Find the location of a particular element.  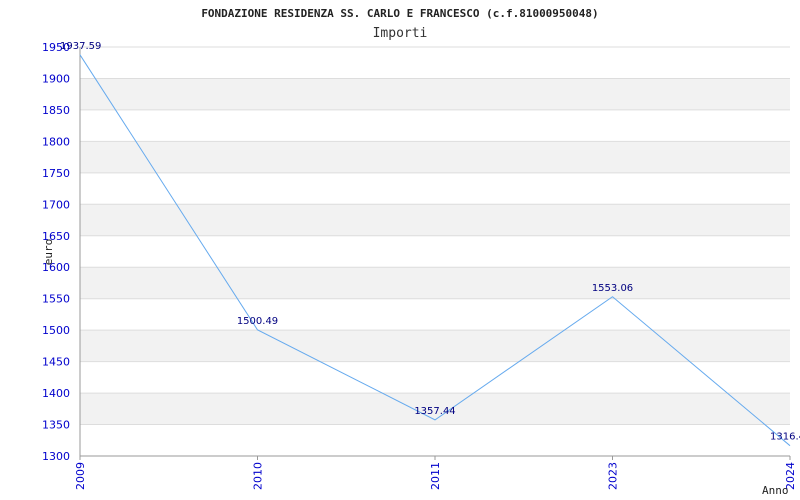

x-axis-ticks: 2009 2010 2011 2023 2024 is located at coordinates (435, 473).